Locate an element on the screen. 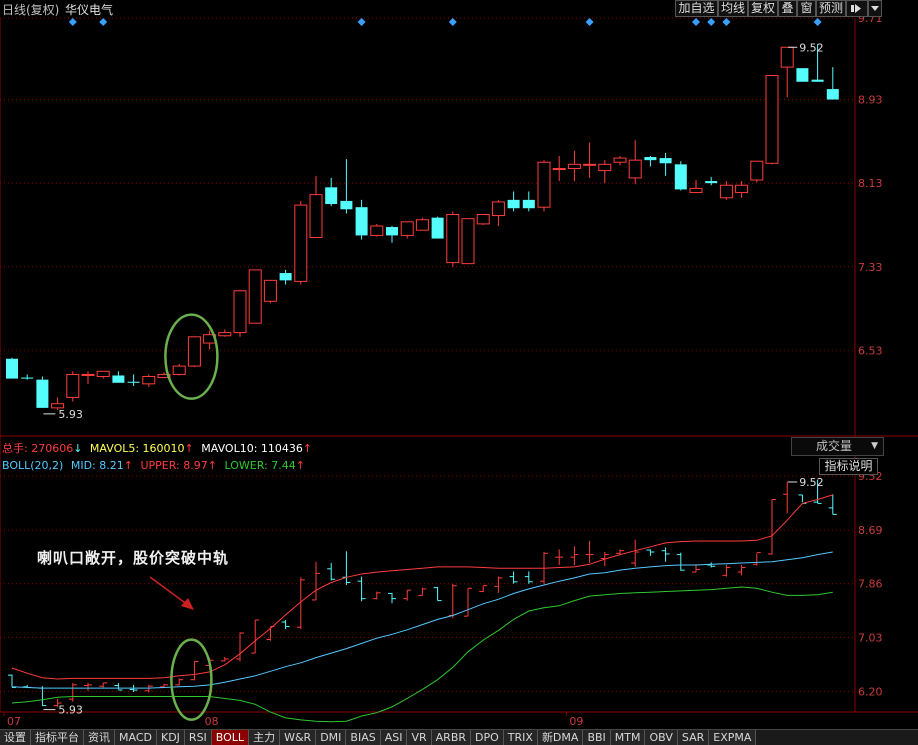 The image size is (918, 745). mavol5-value: MAVOL5: 160010 is located at coordinates (137, 448).